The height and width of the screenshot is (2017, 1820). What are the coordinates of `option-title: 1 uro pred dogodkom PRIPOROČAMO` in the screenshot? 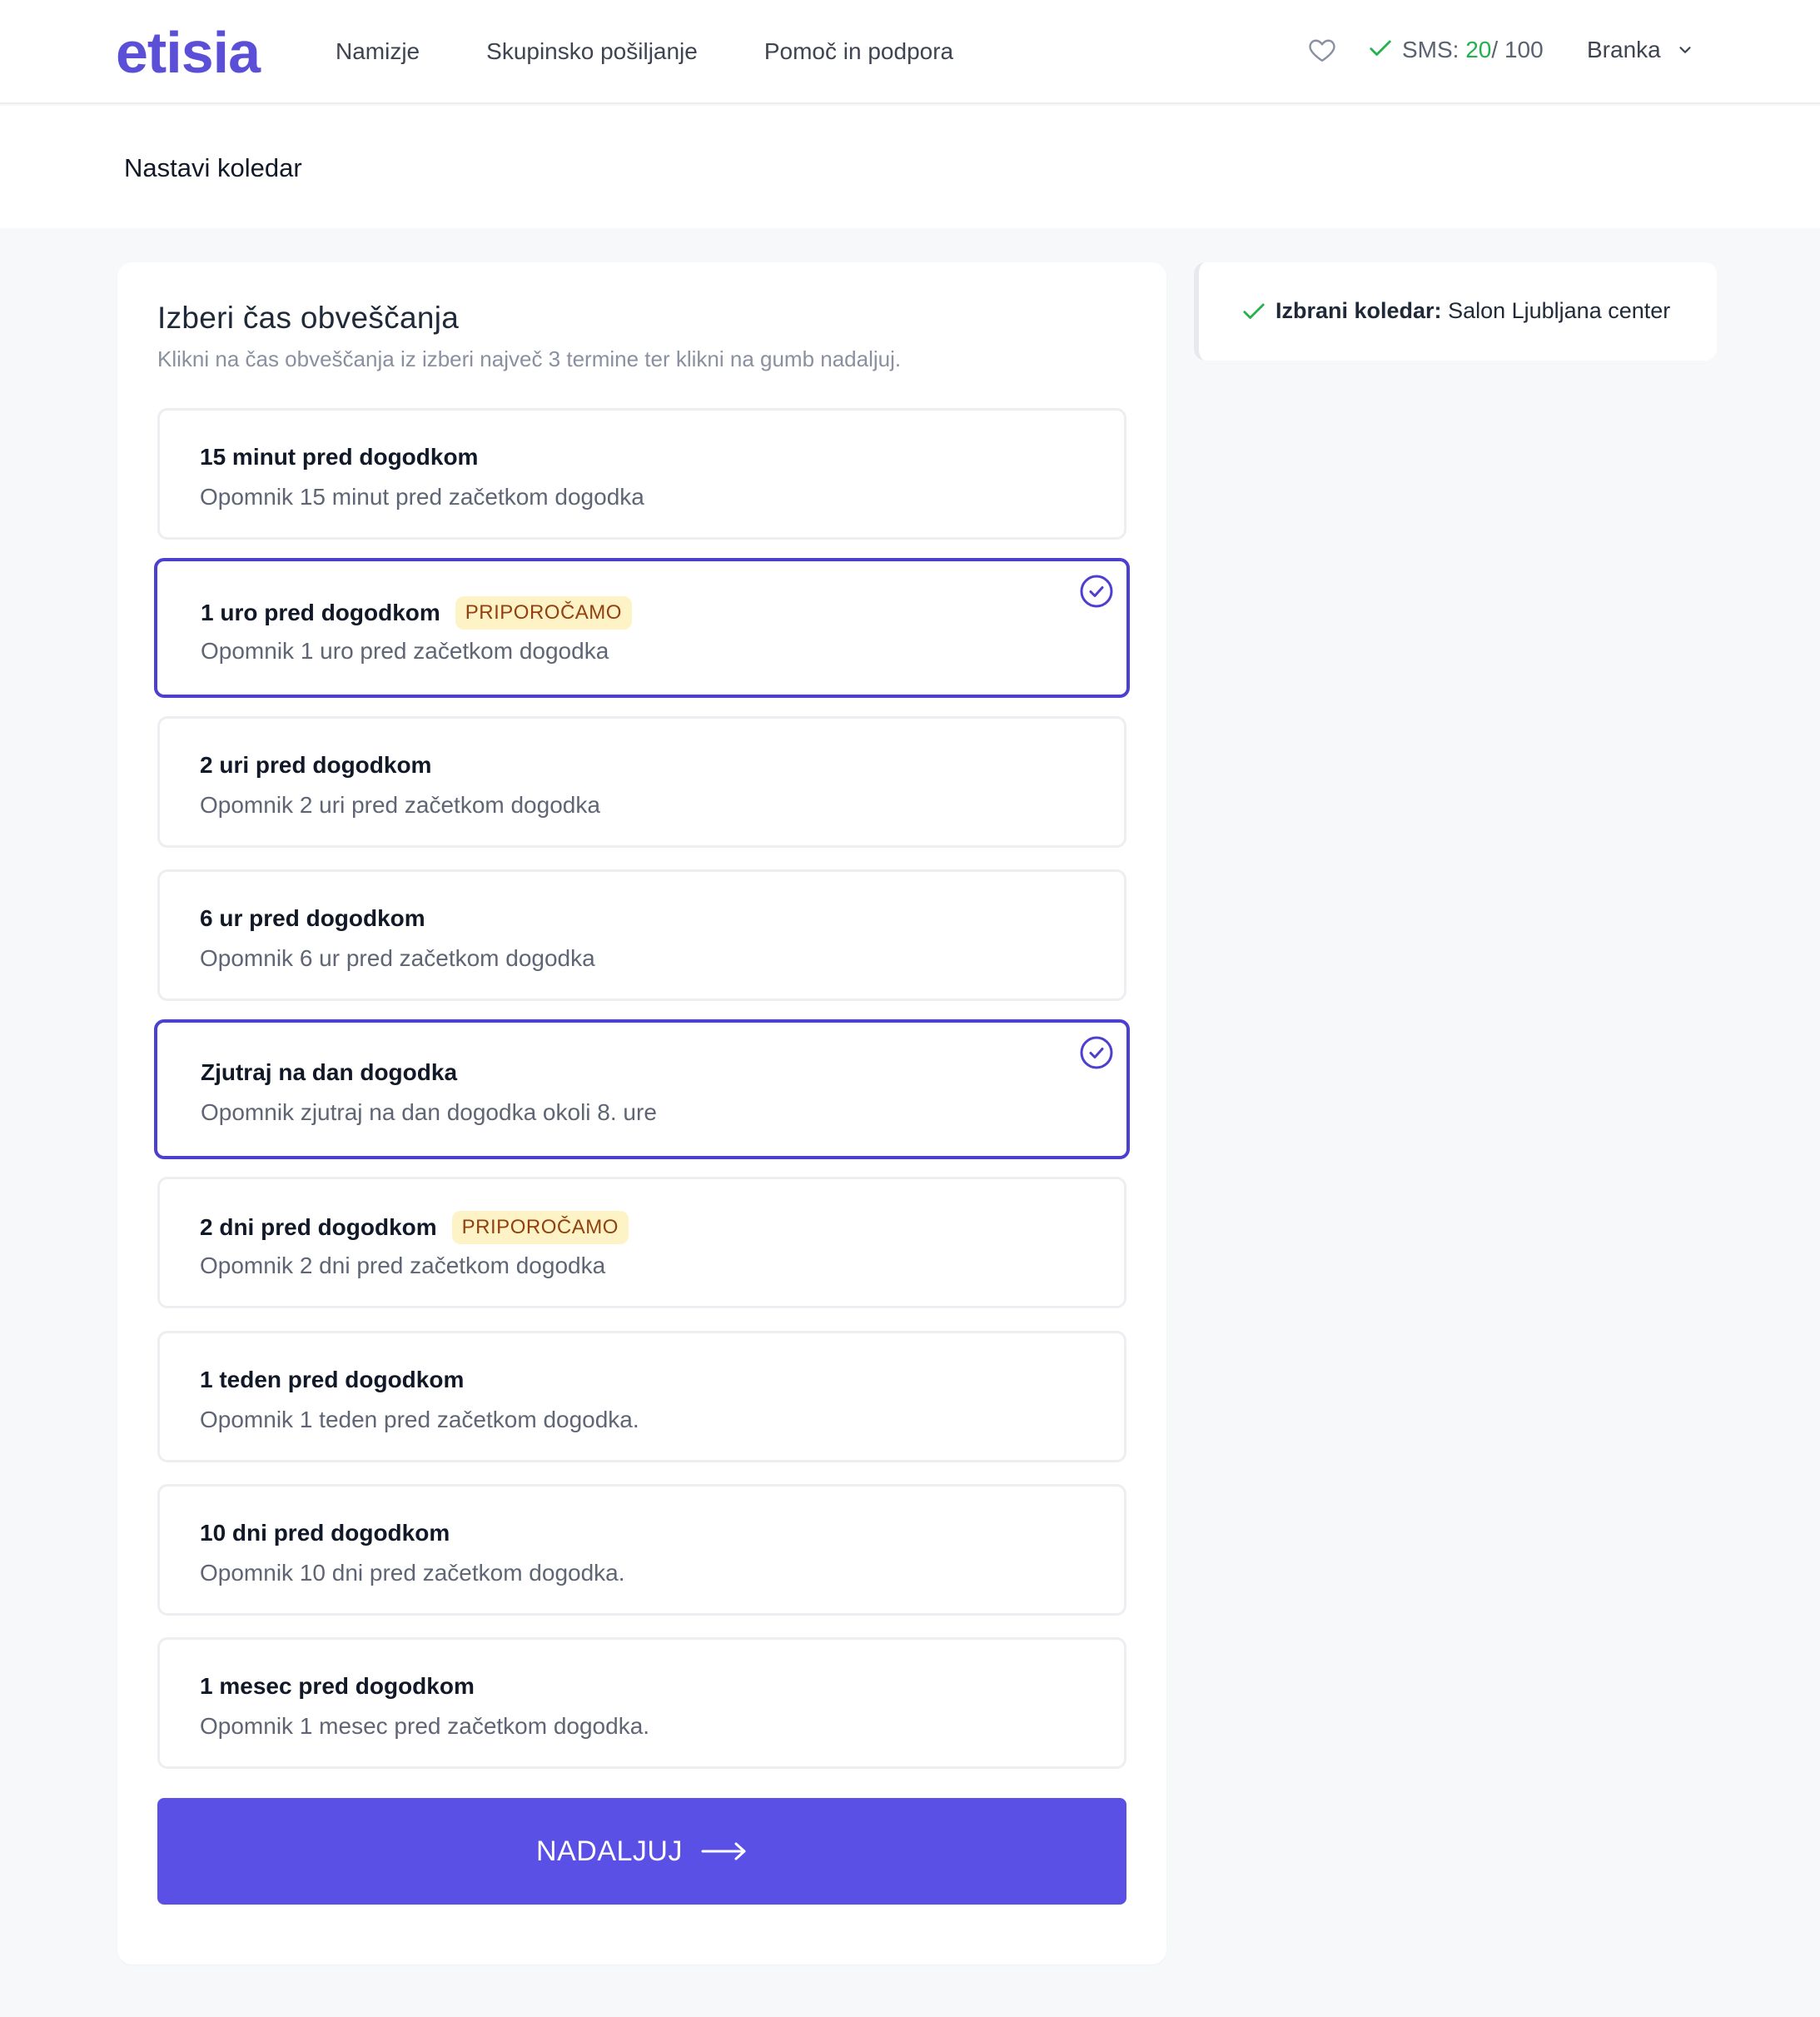 It's located at (416, 613).